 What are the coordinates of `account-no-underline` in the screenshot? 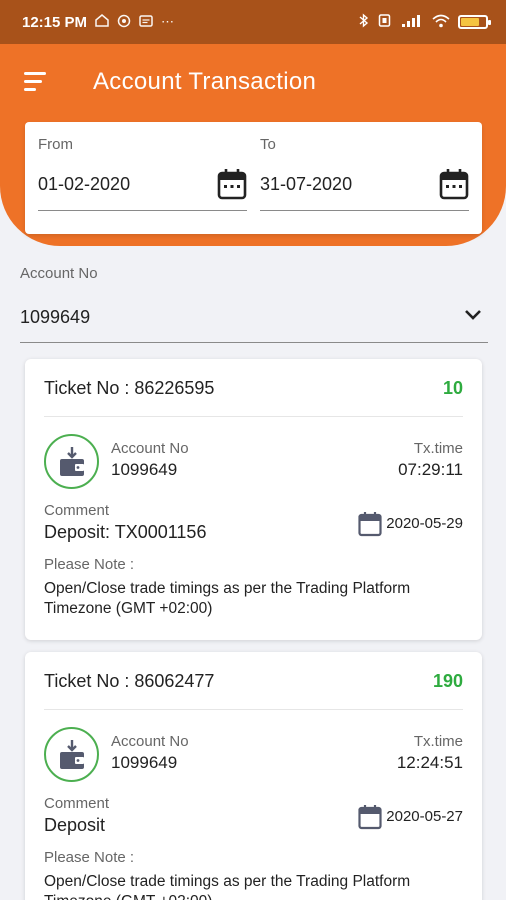 It's located at (254, 342).